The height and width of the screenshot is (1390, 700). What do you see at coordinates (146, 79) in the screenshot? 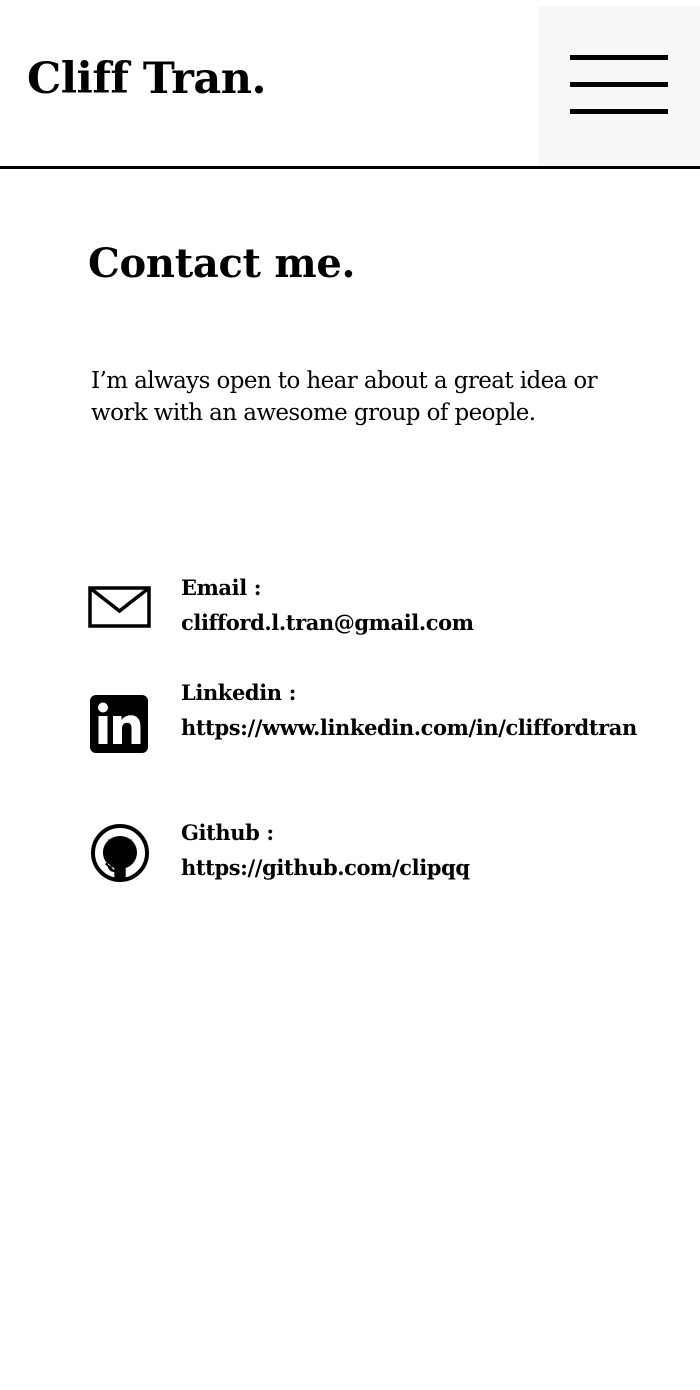
I see `site-brand: Cliff Tran.` at bounding box center [146, 79].